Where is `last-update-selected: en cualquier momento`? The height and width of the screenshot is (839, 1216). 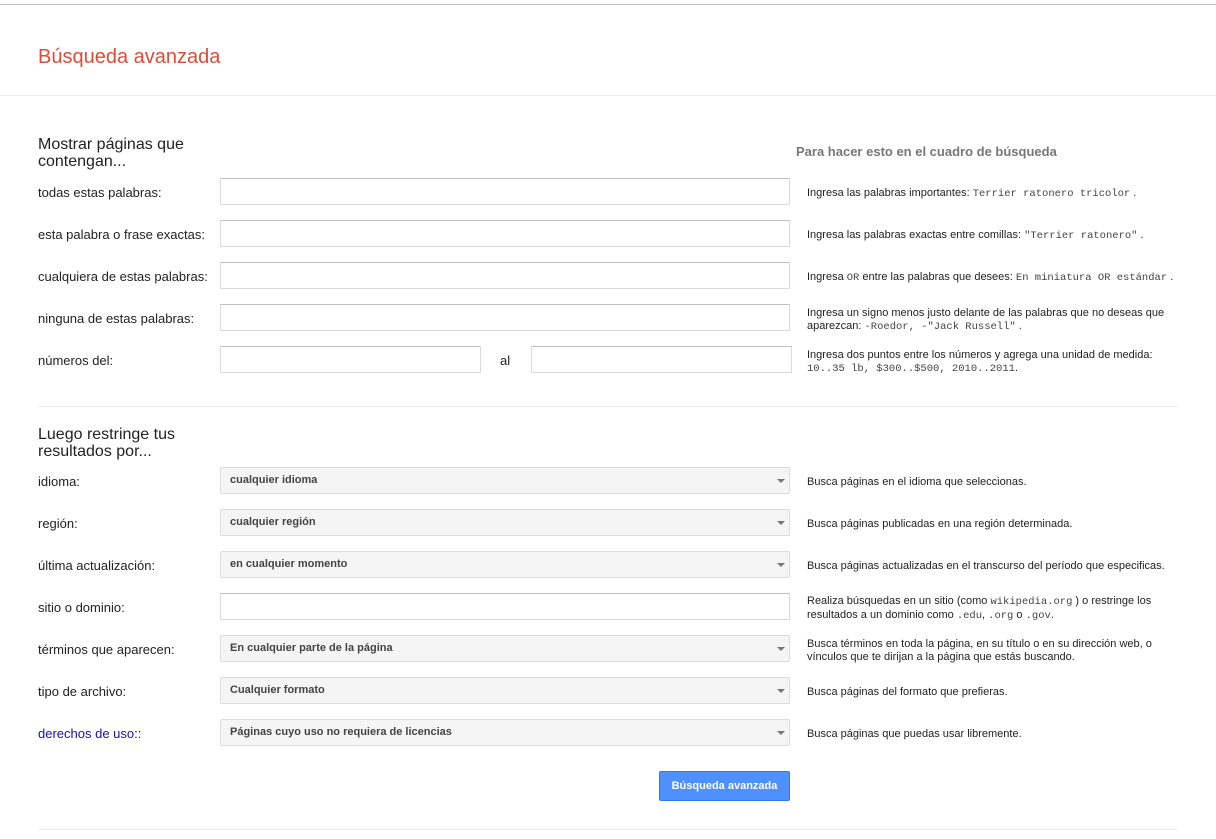 last-update-selected: en cualquier momento is located at coordinates (289, 564).